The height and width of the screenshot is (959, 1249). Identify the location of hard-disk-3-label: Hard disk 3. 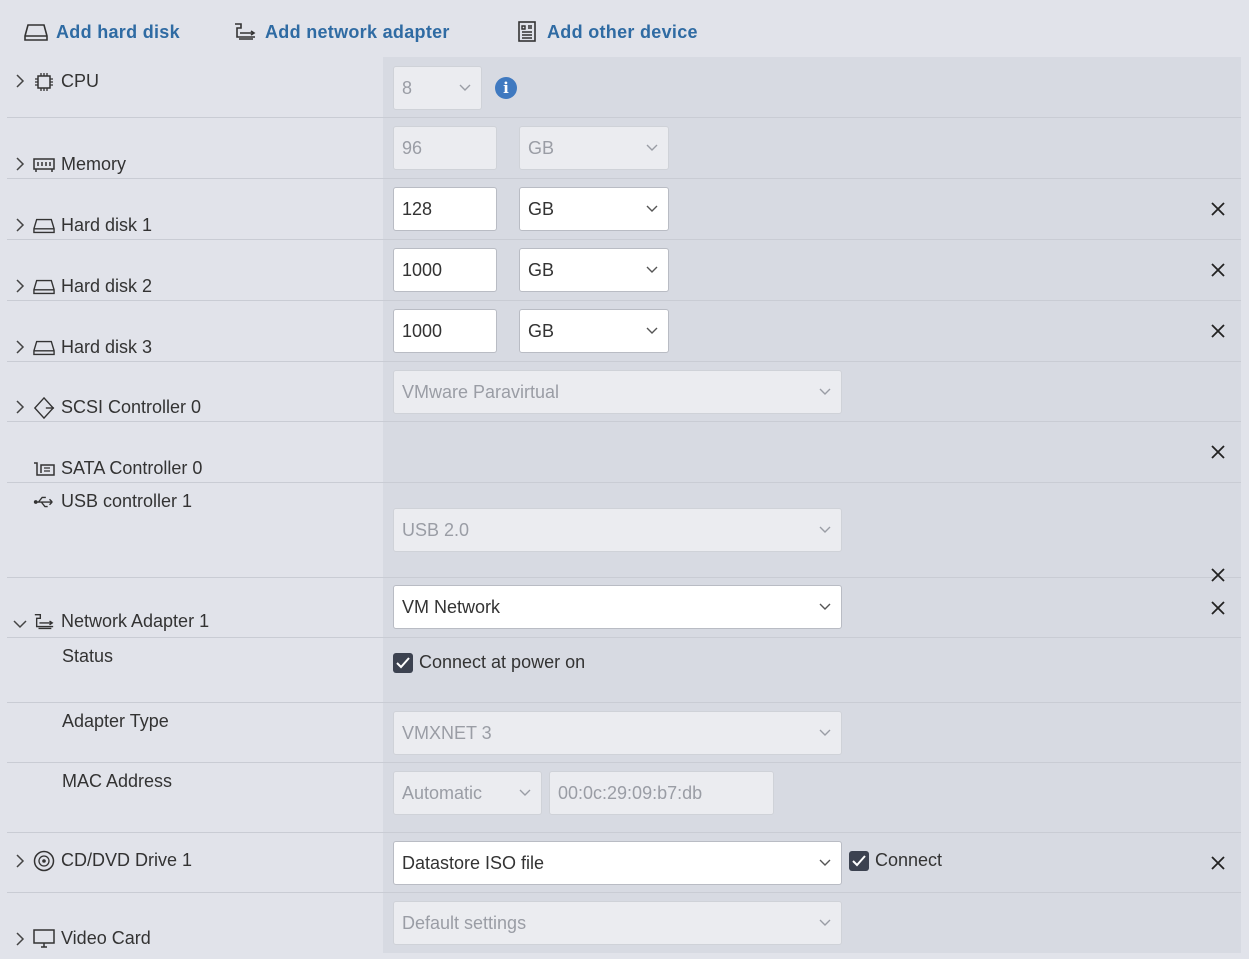
(107, 347).